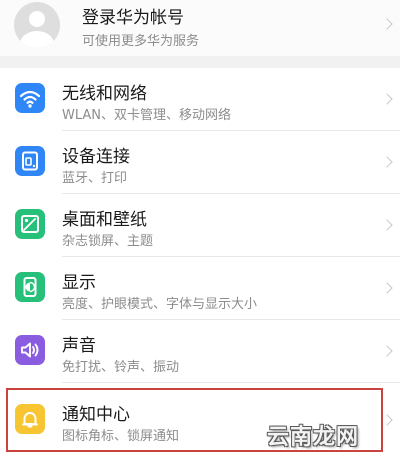 Image resolution: width=400 pixels, height=465 pixels. I want to click on settings-item-label: 桌面和壁纸, so click(104, 220).